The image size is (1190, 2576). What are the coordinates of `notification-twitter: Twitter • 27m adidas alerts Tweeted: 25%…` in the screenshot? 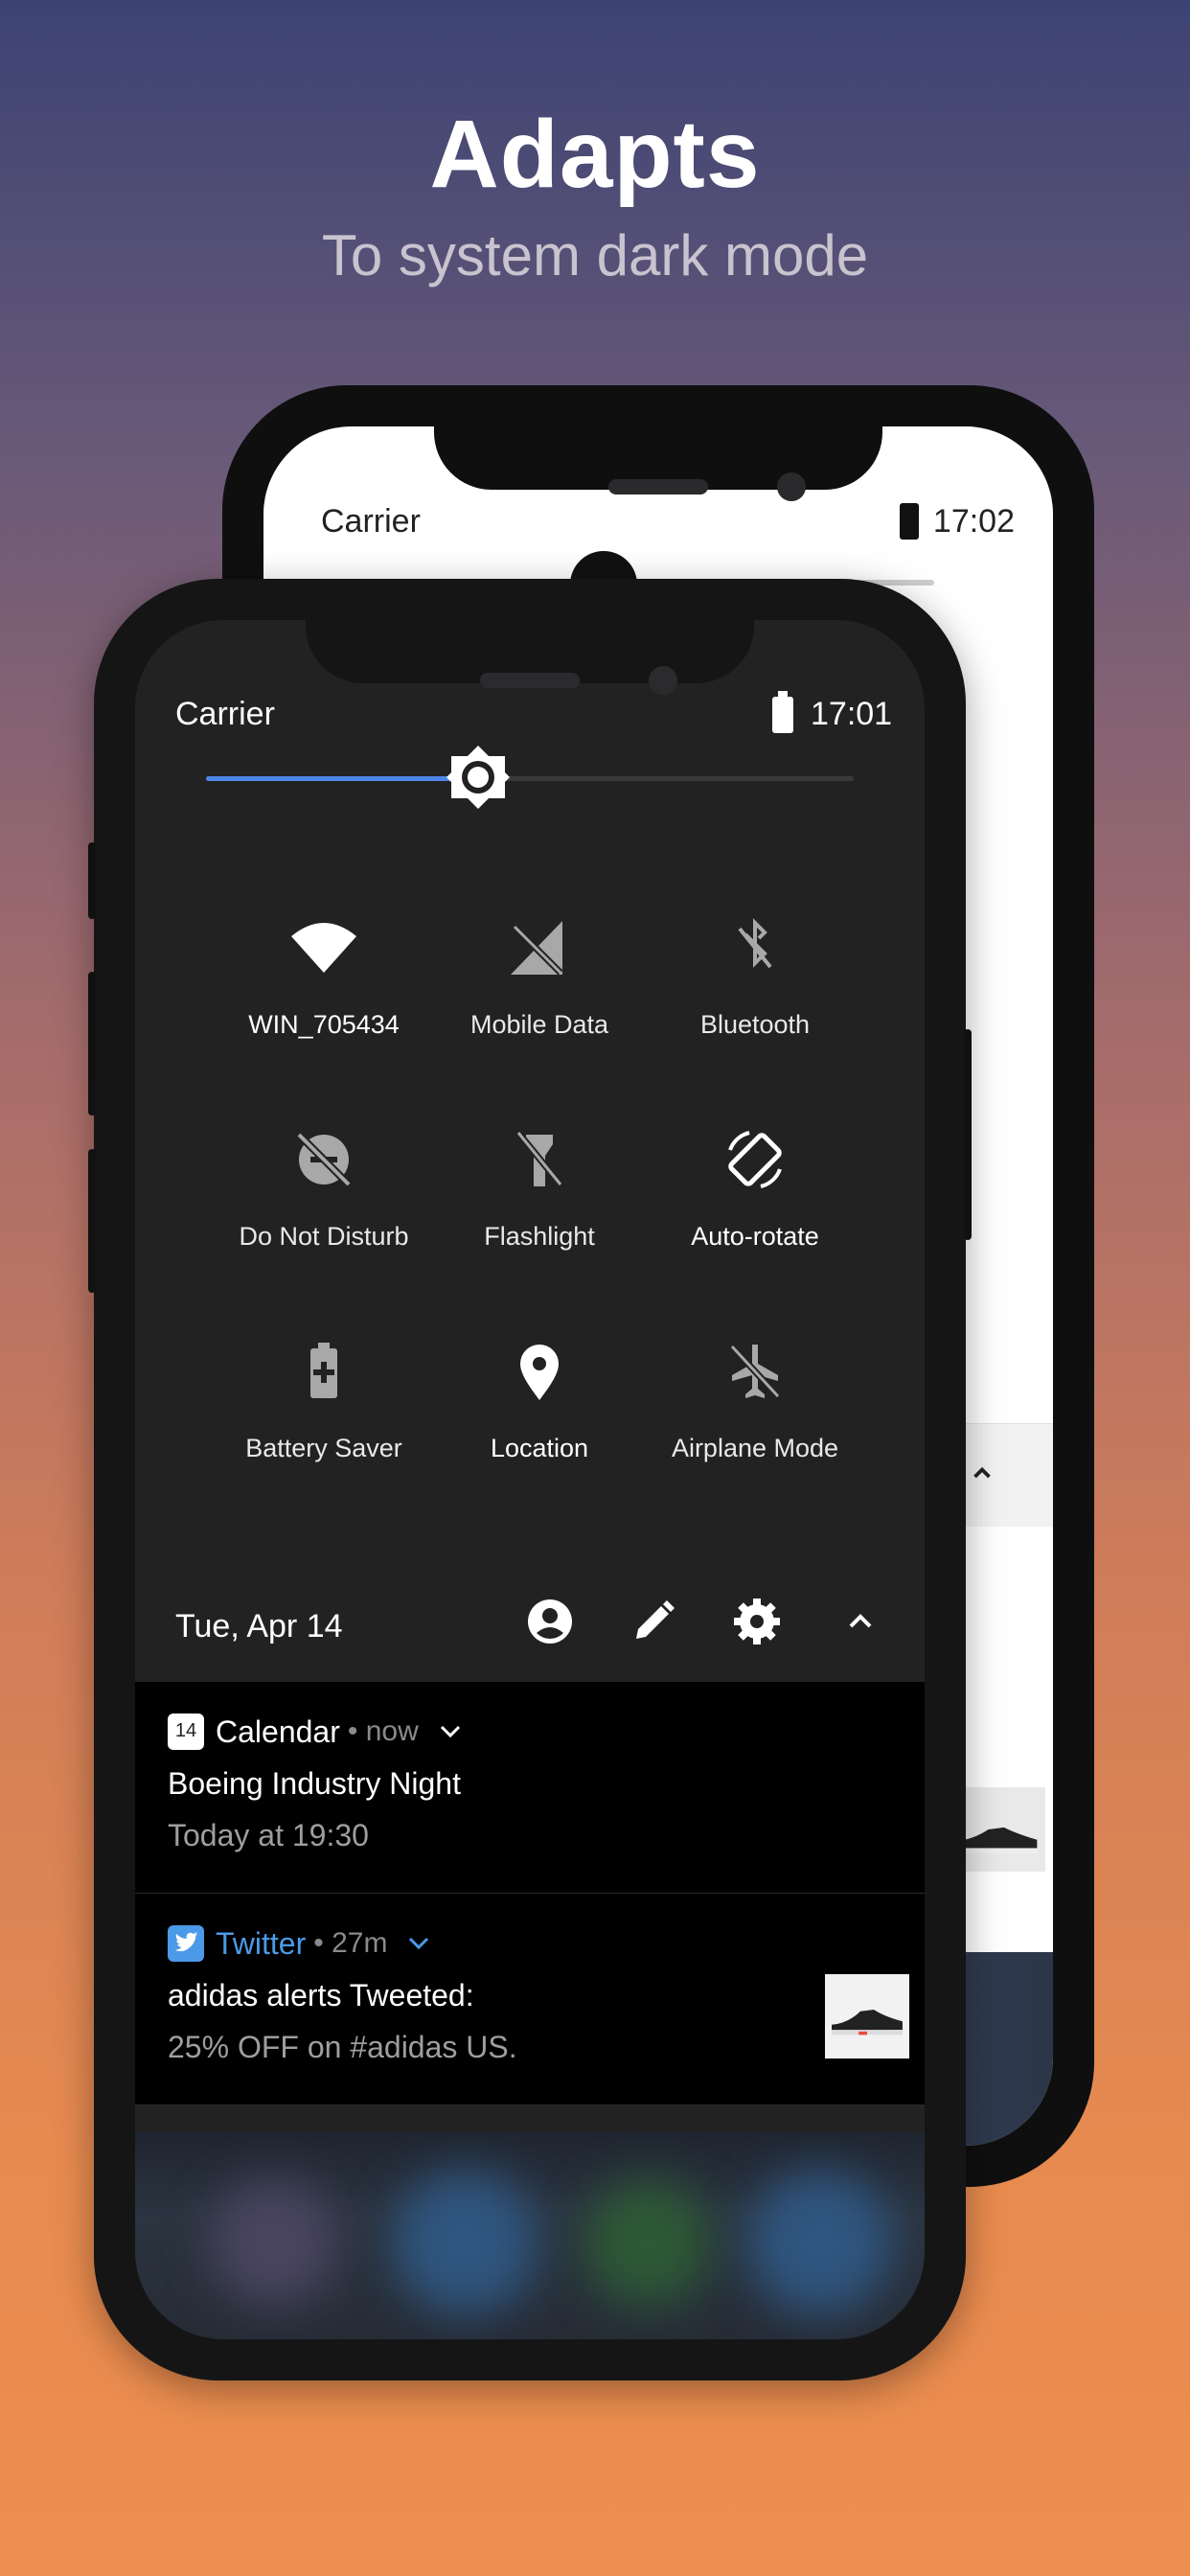 It's located at (530, 1999).